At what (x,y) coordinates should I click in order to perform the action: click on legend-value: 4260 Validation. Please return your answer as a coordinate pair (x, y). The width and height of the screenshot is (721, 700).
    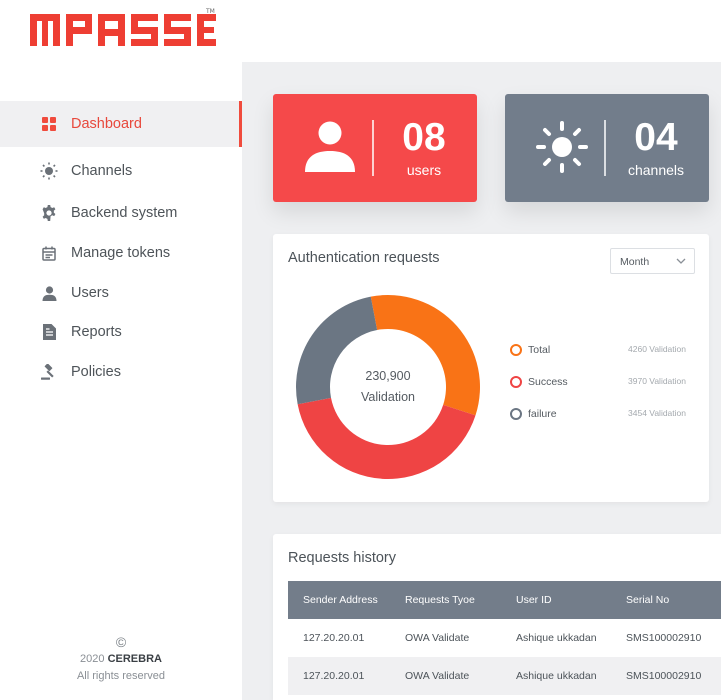
    Looking at the image, I should click on (657, 349).